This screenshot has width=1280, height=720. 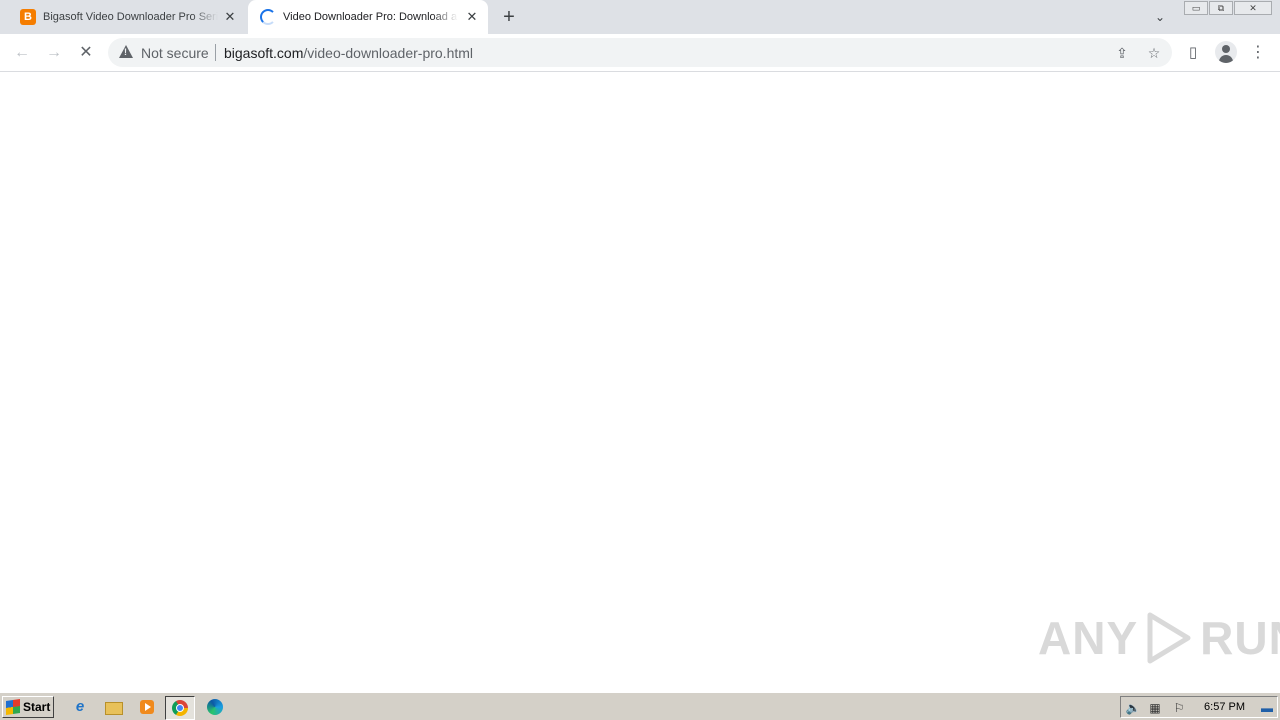 What do you see at coordinates (1133, 708) in the screenshot?
I see `volume-icon: 🔈` at bounding box center [1133, 708].